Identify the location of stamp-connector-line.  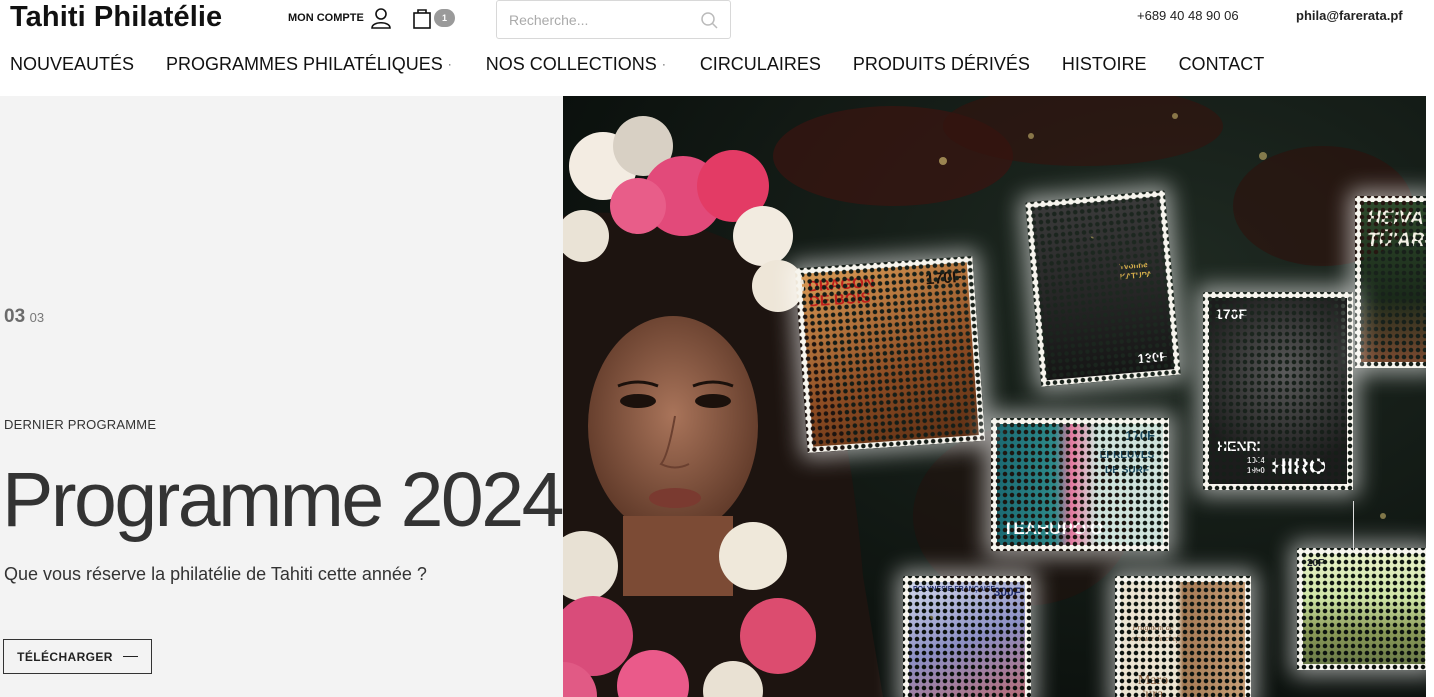
(1353, 526).